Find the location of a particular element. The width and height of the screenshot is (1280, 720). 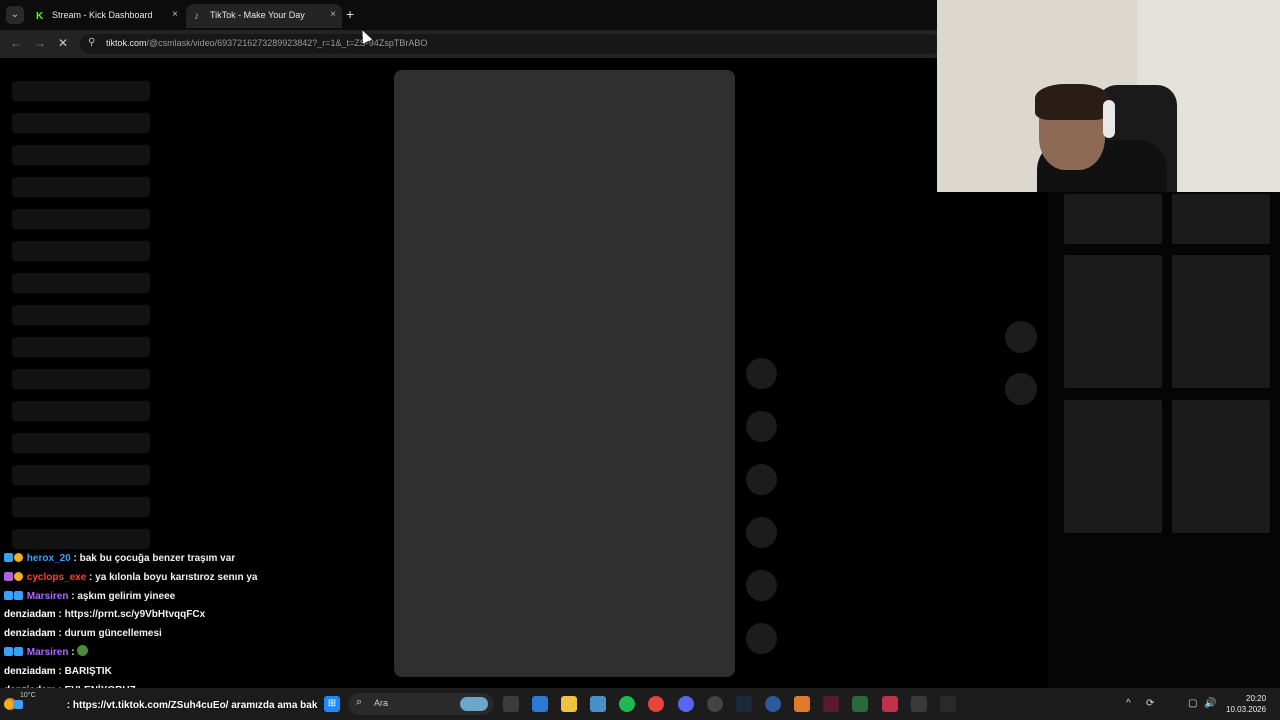

chat-text: : durum güncellemesi is located at coordinates (108, 634).